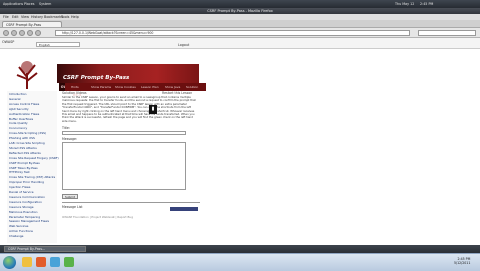  Describe the element at coordinates (21, 207) in the screenshot. I see `sidebar-item: Insecure Storage` at that location.